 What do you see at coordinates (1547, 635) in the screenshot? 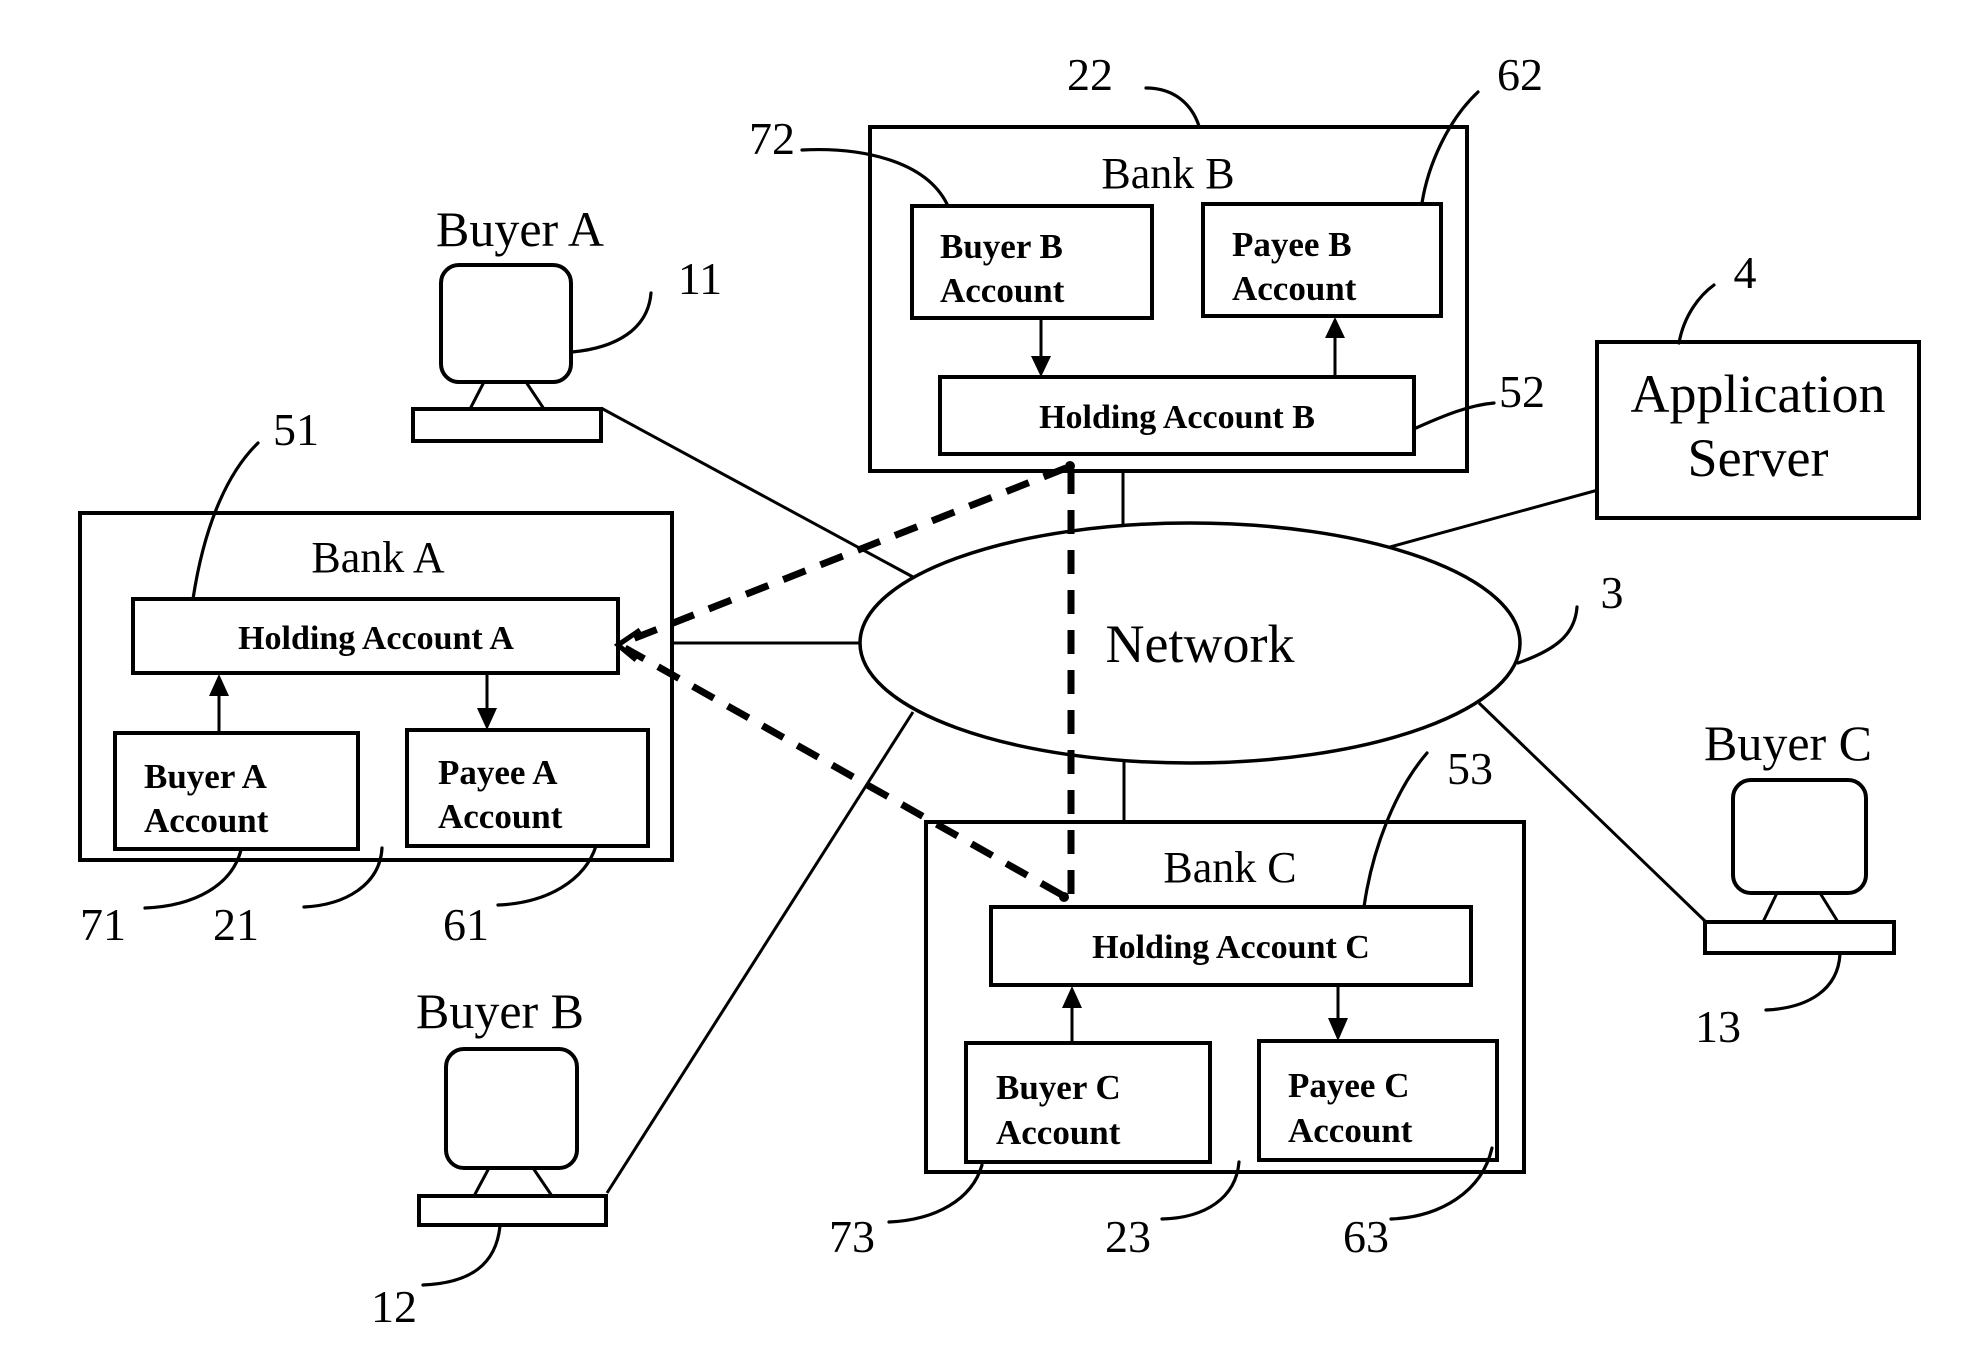
I see `network-ref-leader` at bounding box center [1547, 635].